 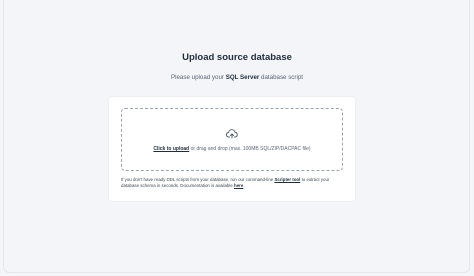 What do you see at coordinates (244, 185) in the screenshot?
I see `footnote-text-end: .` at bounding box center [244, 185].